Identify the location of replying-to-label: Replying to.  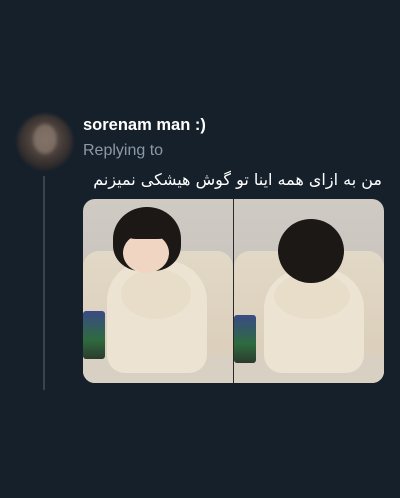
(123, 150).